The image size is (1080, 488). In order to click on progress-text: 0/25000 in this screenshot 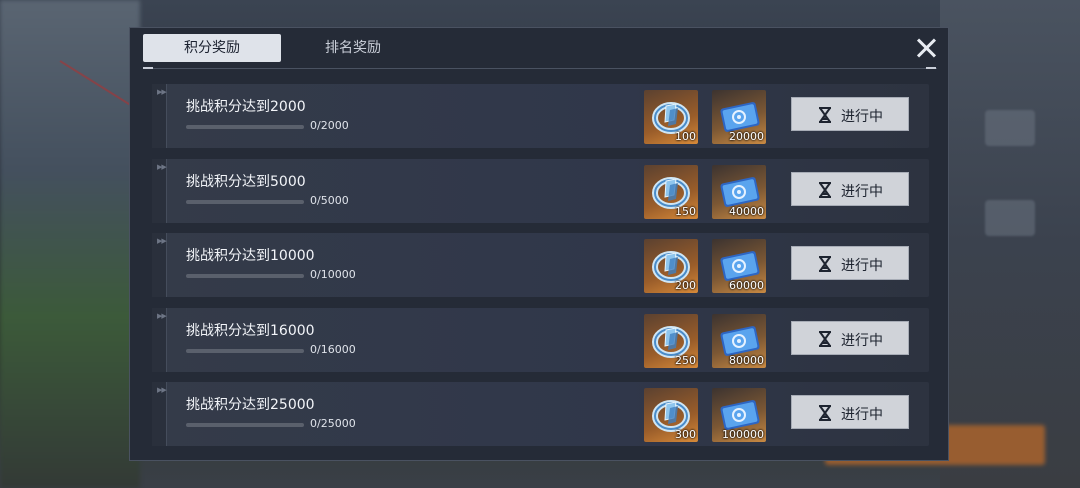, I will do `click(333, 423)`.